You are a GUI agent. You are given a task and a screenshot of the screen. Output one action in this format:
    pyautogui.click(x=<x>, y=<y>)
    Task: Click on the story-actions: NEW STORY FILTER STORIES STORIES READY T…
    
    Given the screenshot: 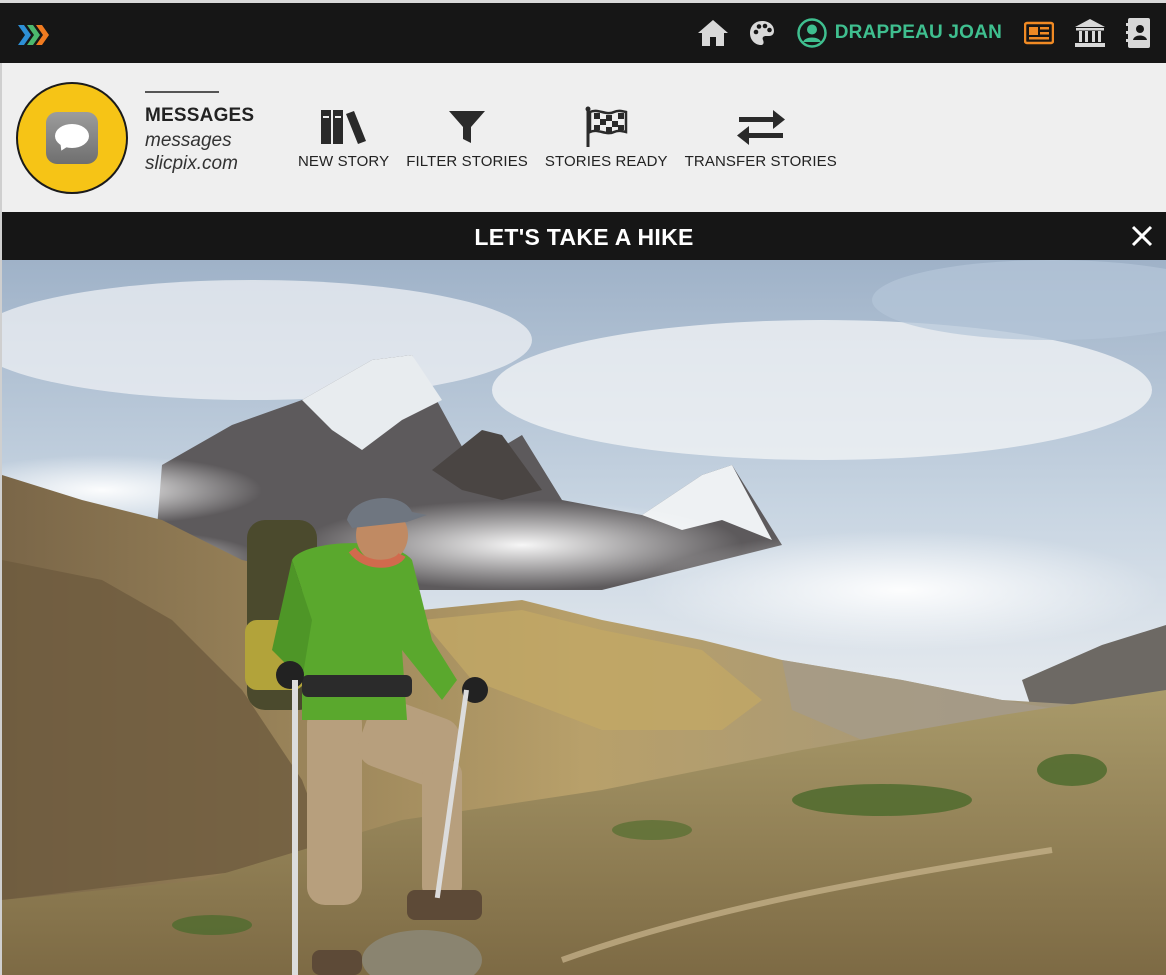 What is the action you would take?
    pyautogui.click(x=576, y=137)
    